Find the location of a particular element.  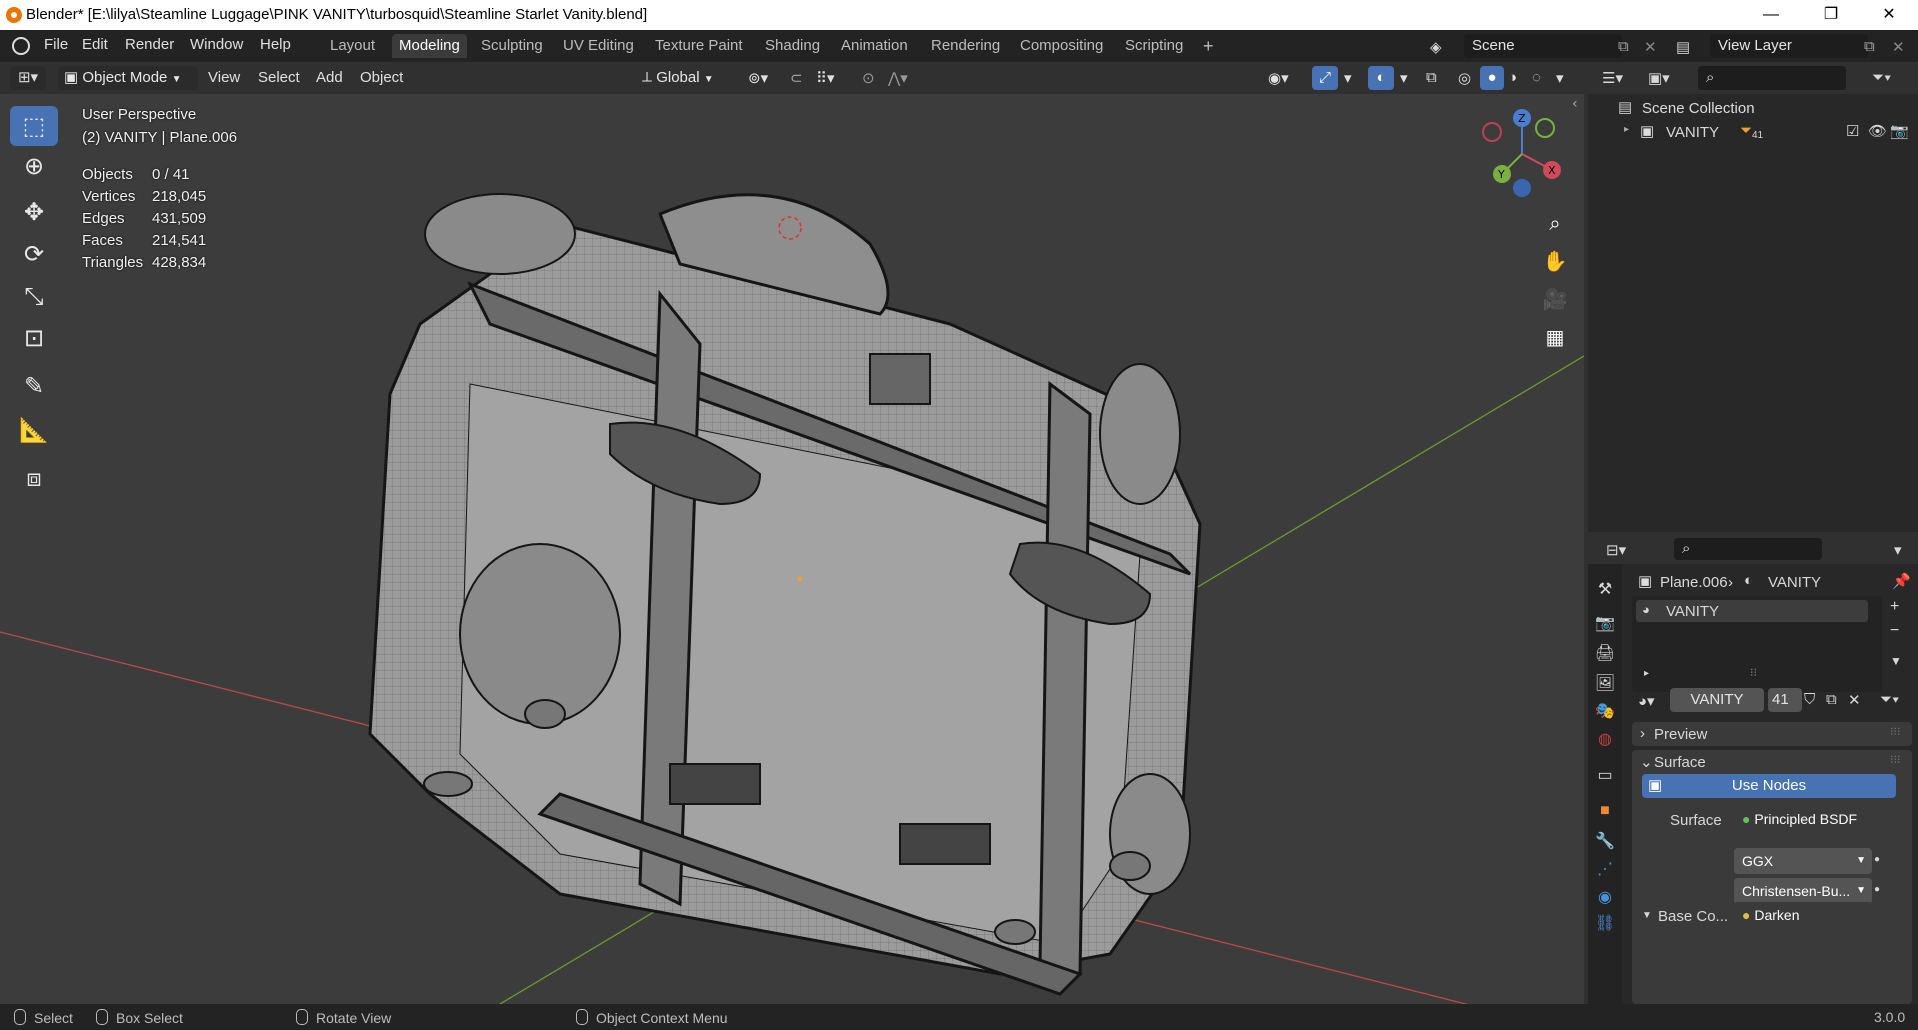

camera-icon: 📷 is located at coordinates (1899, 131).